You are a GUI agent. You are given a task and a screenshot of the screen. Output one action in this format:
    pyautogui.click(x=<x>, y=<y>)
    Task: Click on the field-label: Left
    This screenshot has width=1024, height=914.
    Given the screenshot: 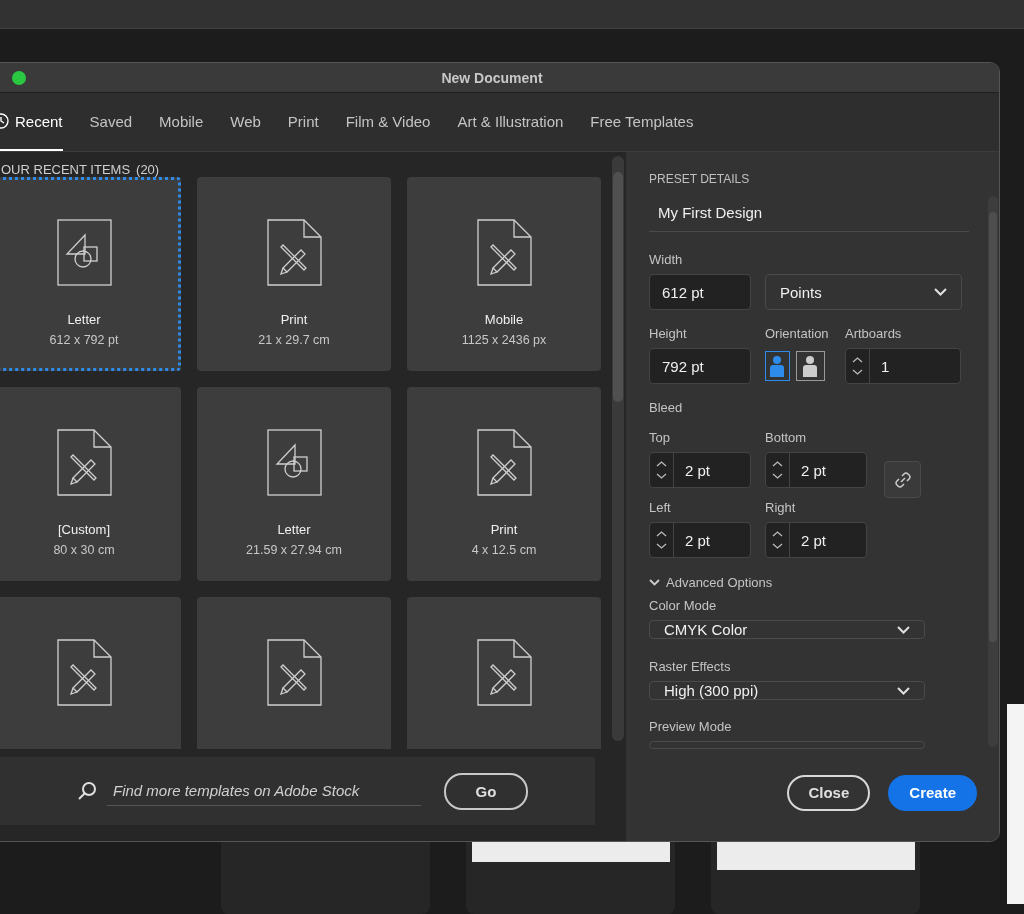 What is the action you would take?
    pyautogui.click(x=660, y=507)
    